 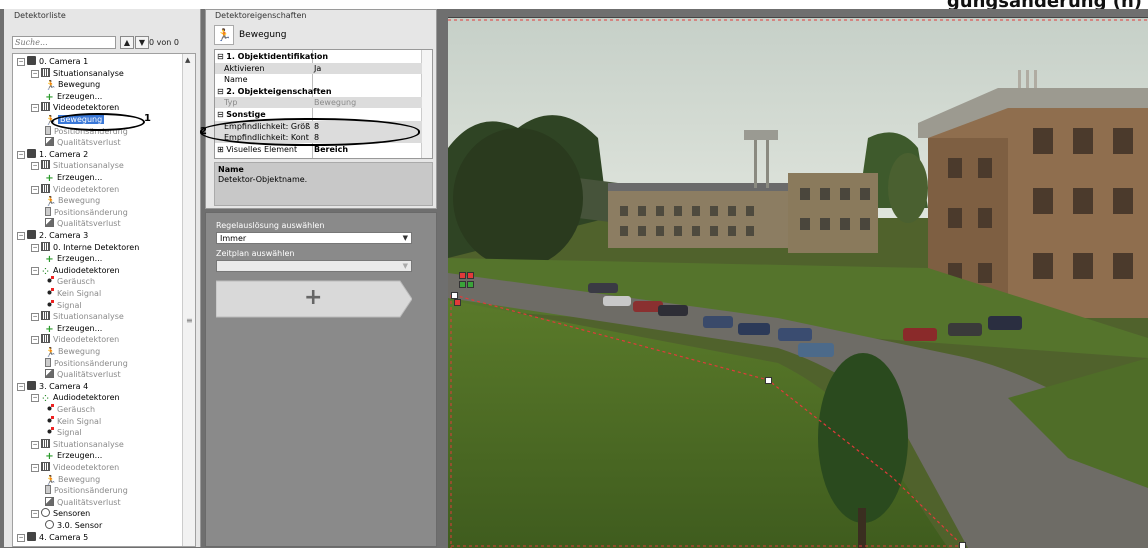 I want to click on tree-item-label: Sensoren, so click(x=72, y=514).